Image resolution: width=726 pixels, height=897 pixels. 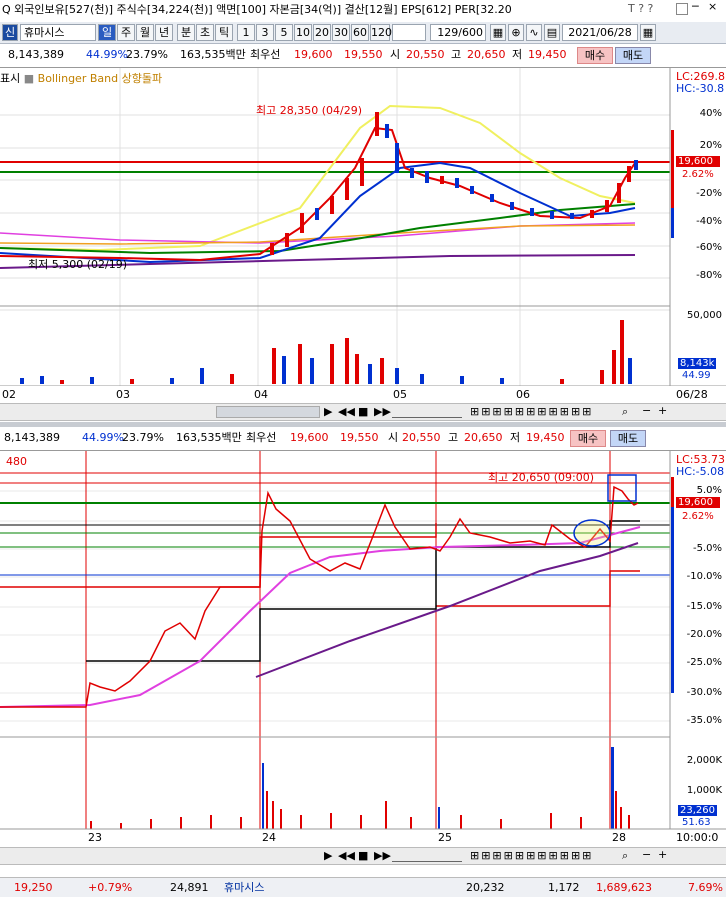 What do you see at coordinates (541, 477) in the screenshot?
I see `max-price-label: 최고 20,650 (09:00)` at bounding box center [541, 477].